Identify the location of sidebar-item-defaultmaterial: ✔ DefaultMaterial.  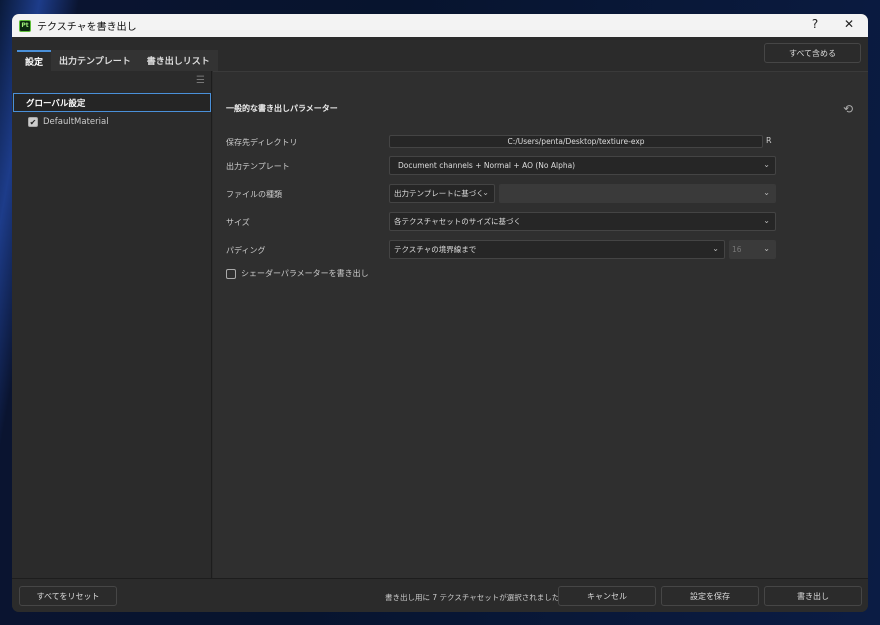
(68, 122).